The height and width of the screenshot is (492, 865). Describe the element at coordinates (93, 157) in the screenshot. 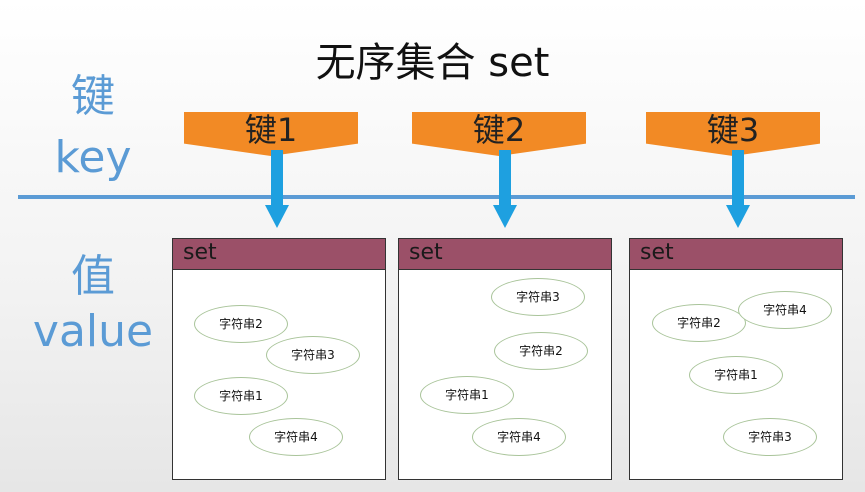

I see `label-key-en: key` at that location.